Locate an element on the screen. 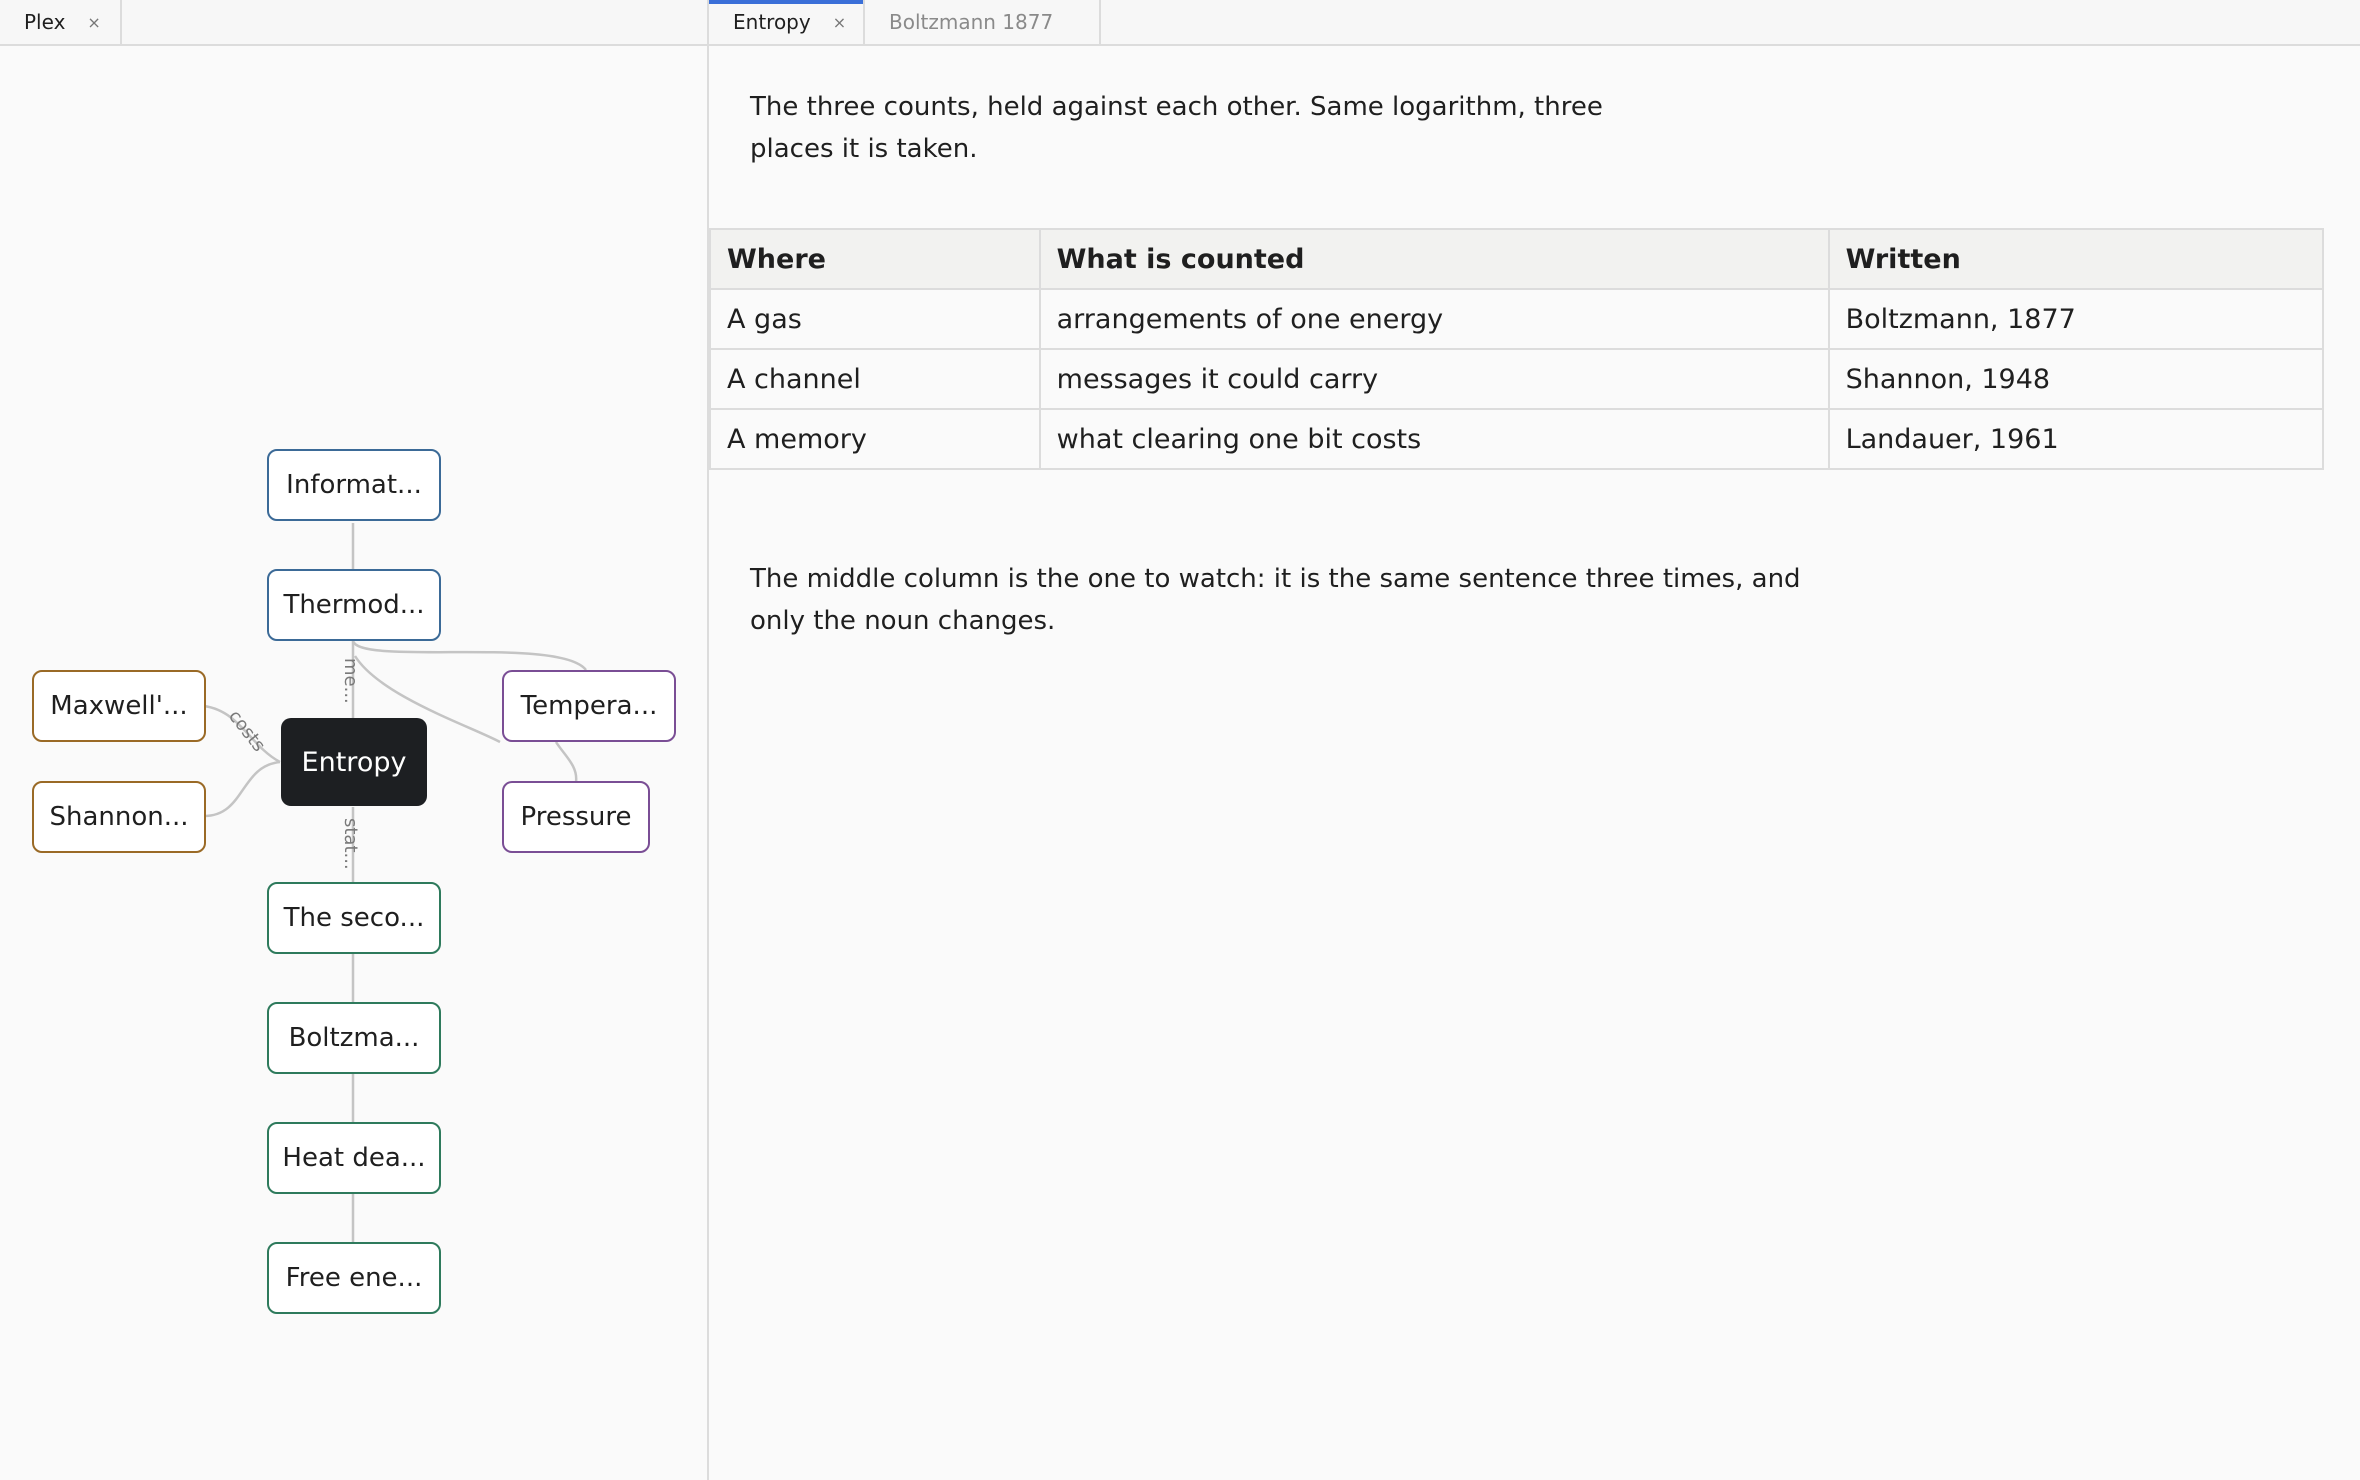  left-tab-bar: Plex × is located at coordinates (354, 23).